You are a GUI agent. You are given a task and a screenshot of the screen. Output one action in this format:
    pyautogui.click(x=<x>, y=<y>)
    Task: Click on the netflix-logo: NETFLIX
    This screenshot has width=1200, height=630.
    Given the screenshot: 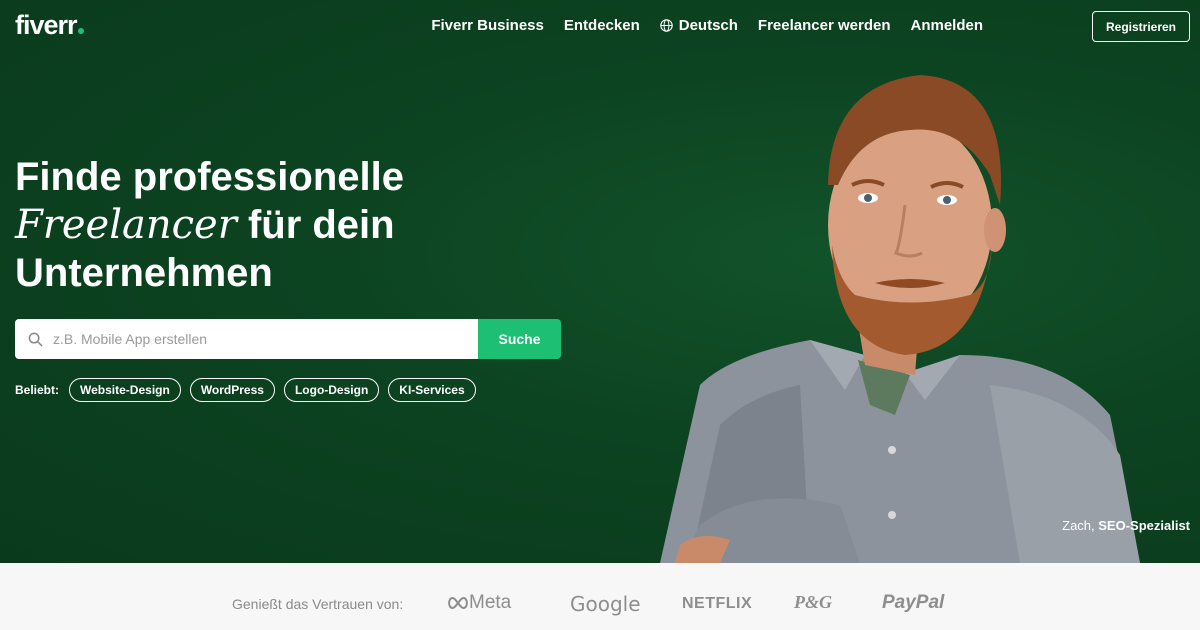 What is the action you would take?
    pyautogui.click(x=717, y=603)
    